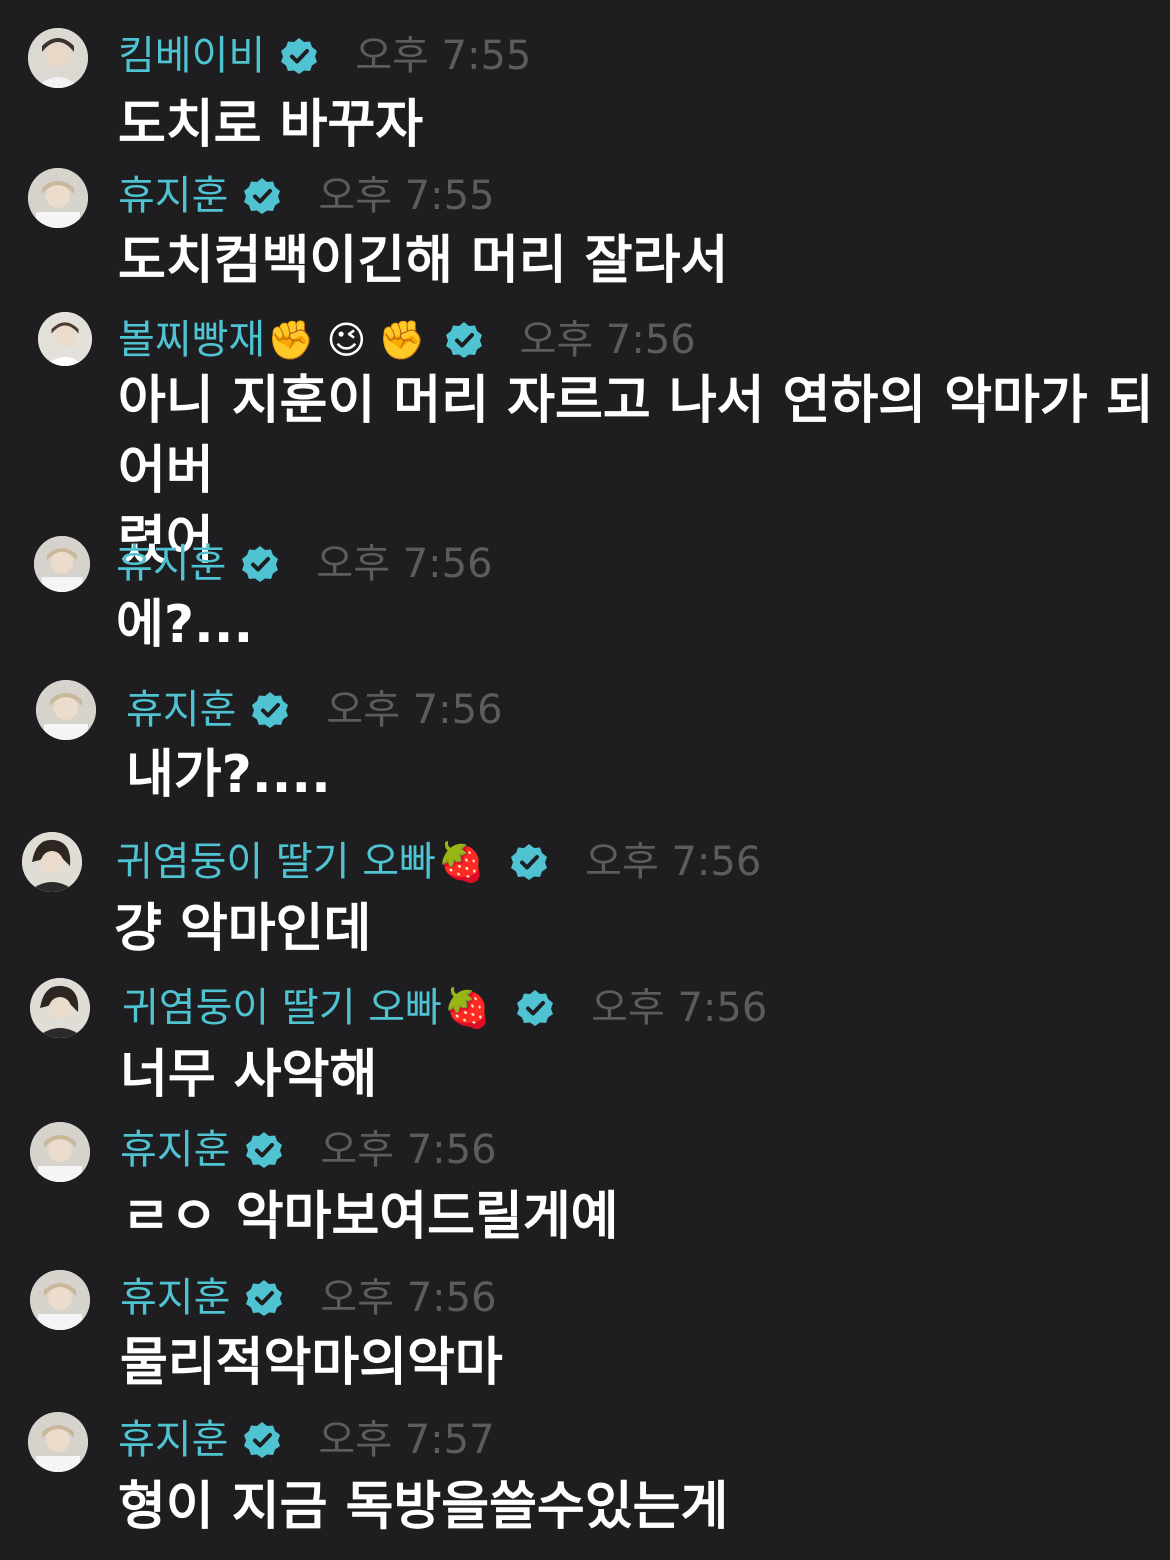 The image size is (1170, 1560). Describe the element at coordinates (370, 1217) in the screenshot. I see `message-text: ㄹㅇ 악마보여드릴게예` at that location.